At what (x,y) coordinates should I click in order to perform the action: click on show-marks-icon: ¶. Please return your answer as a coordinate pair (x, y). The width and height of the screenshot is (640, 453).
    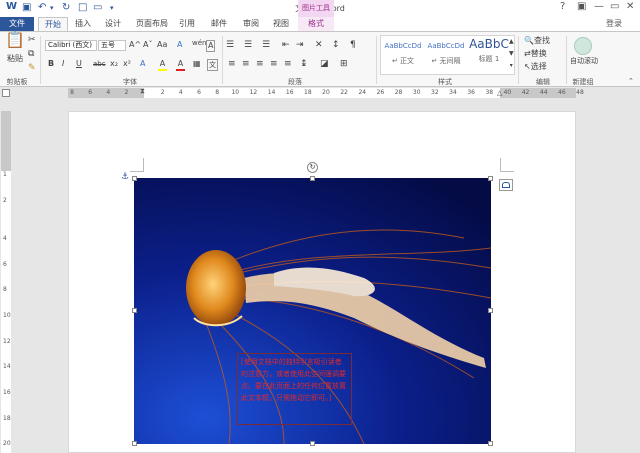
    Looking at the image, I should click on (353, 45).